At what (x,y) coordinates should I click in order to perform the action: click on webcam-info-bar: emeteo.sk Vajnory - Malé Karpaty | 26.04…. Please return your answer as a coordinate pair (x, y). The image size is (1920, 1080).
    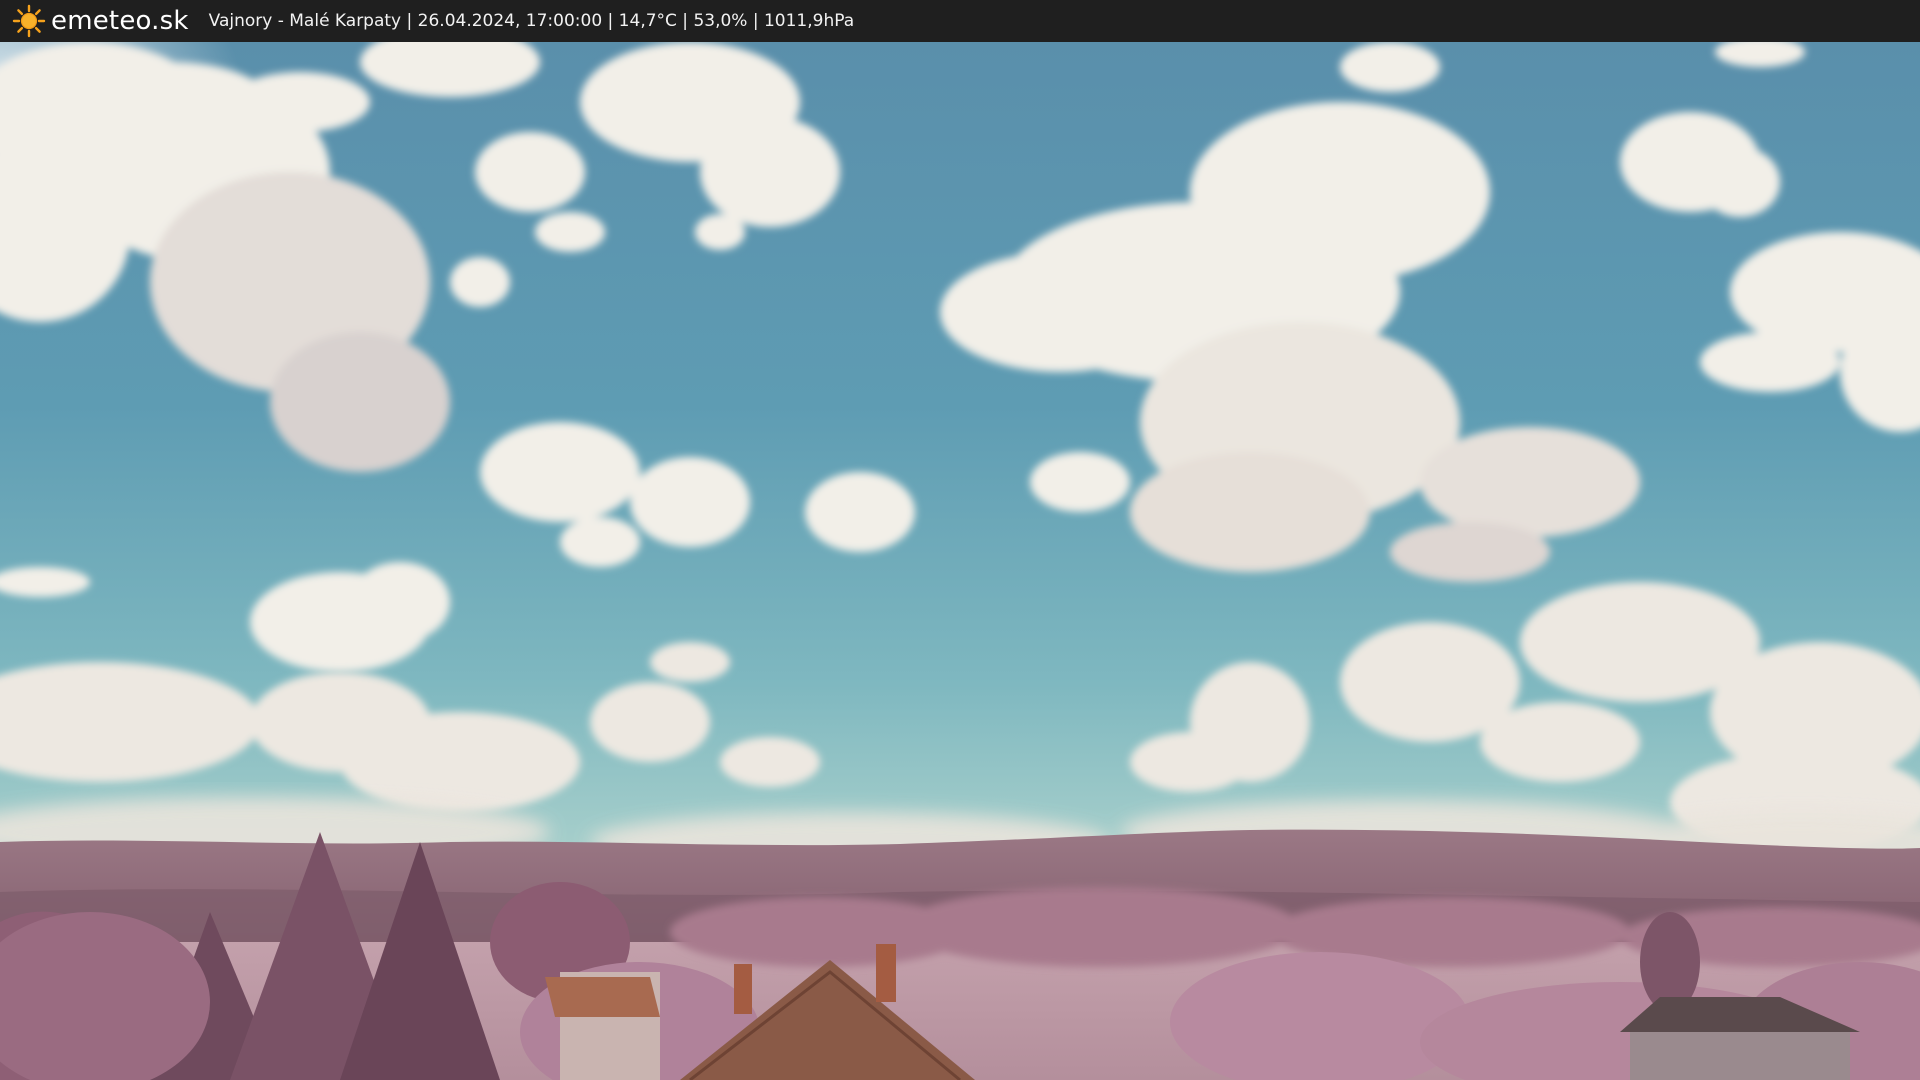
    Looking at the image, I should click on (960, 21).